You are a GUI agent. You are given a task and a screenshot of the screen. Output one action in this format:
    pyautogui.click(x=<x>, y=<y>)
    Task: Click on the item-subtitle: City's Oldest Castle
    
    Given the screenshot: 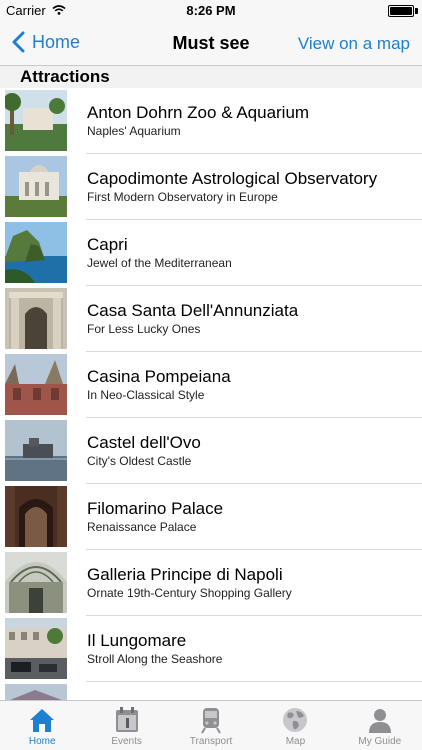 What is the action you would take?
    pyautogui.click(x=139, y=461)
    